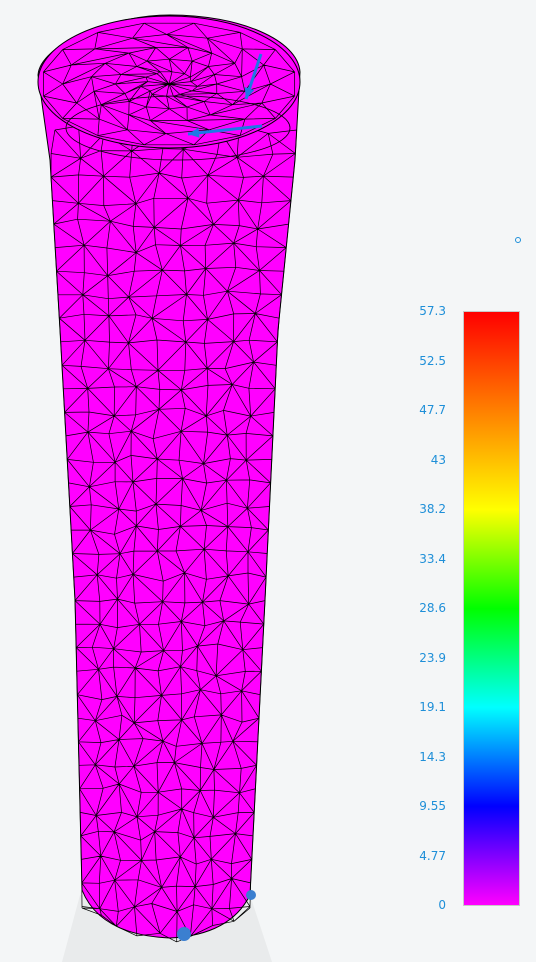 This screenshot has width=536, height=962. What do you see at coordinates (438, 459) in the screenshot?
I see `legend-label: 43` at bounding box center [438, 459].